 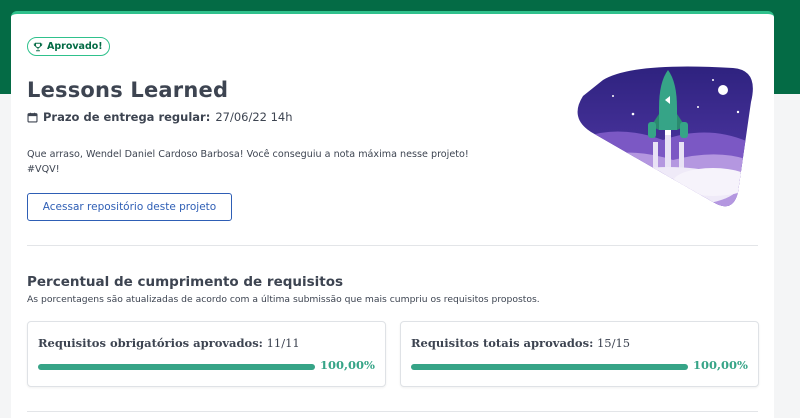 What do you see at coordinates (128, 90) in the screenshot?
I see `page-title: Lessons Learned` at bounding box center [128, 90].